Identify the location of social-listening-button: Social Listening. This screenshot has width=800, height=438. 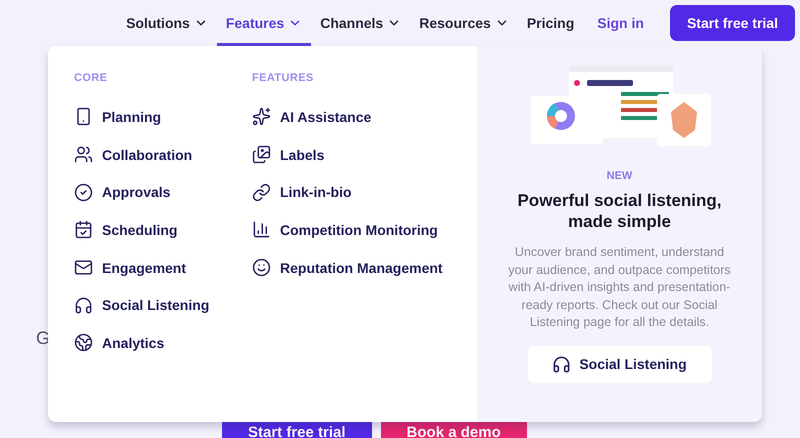
(620, 364).